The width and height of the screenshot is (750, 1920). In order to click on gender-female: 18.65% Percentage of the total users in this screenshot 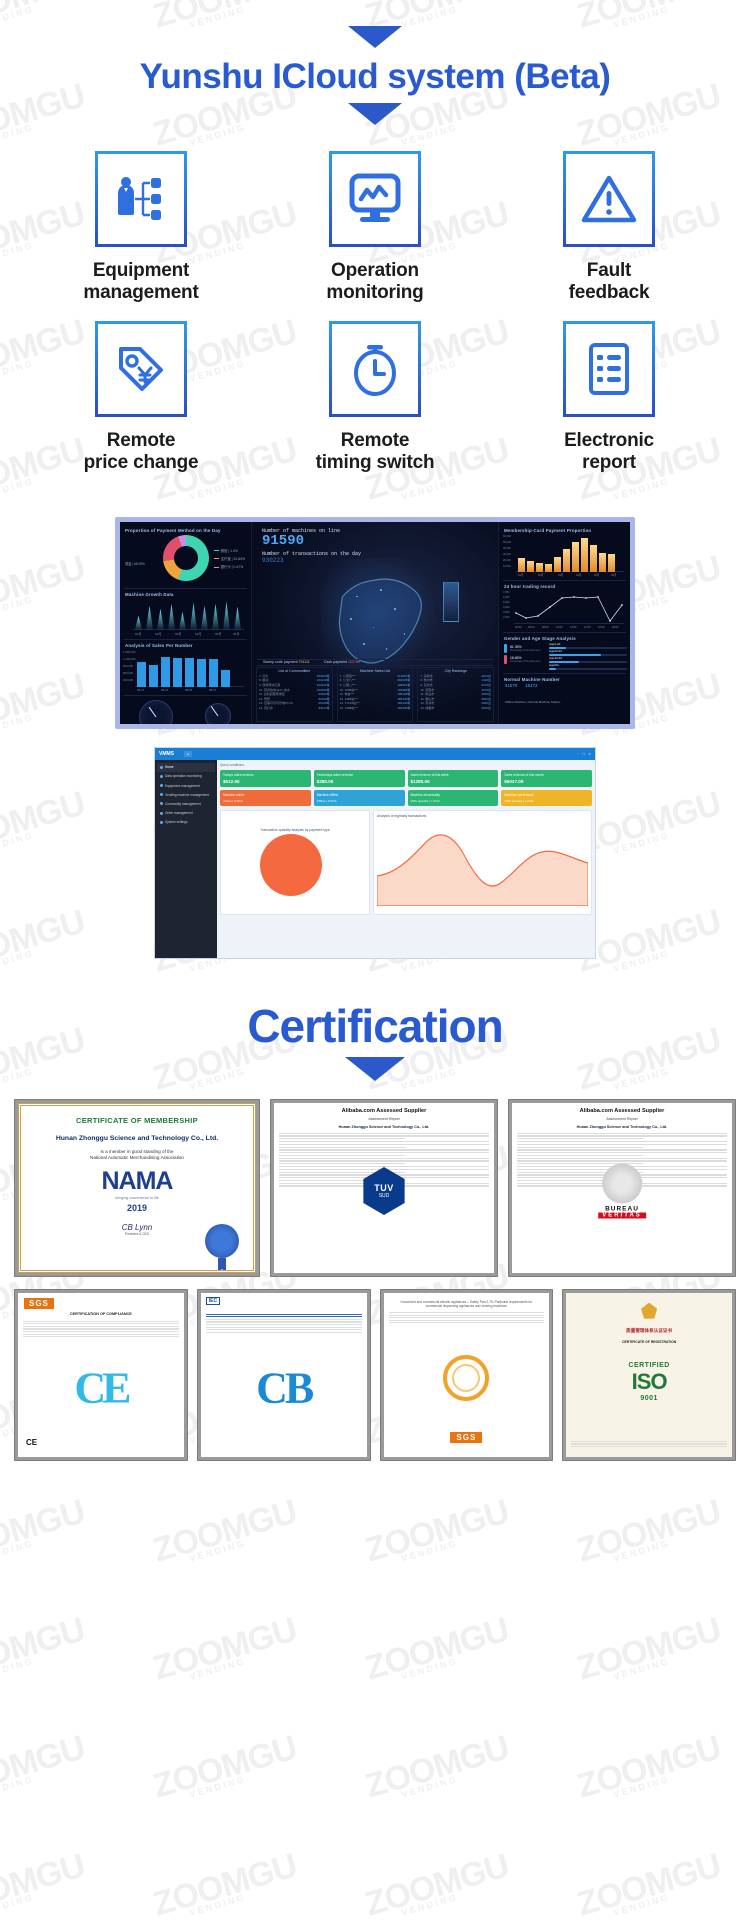, I will do `click(524, 659)`.